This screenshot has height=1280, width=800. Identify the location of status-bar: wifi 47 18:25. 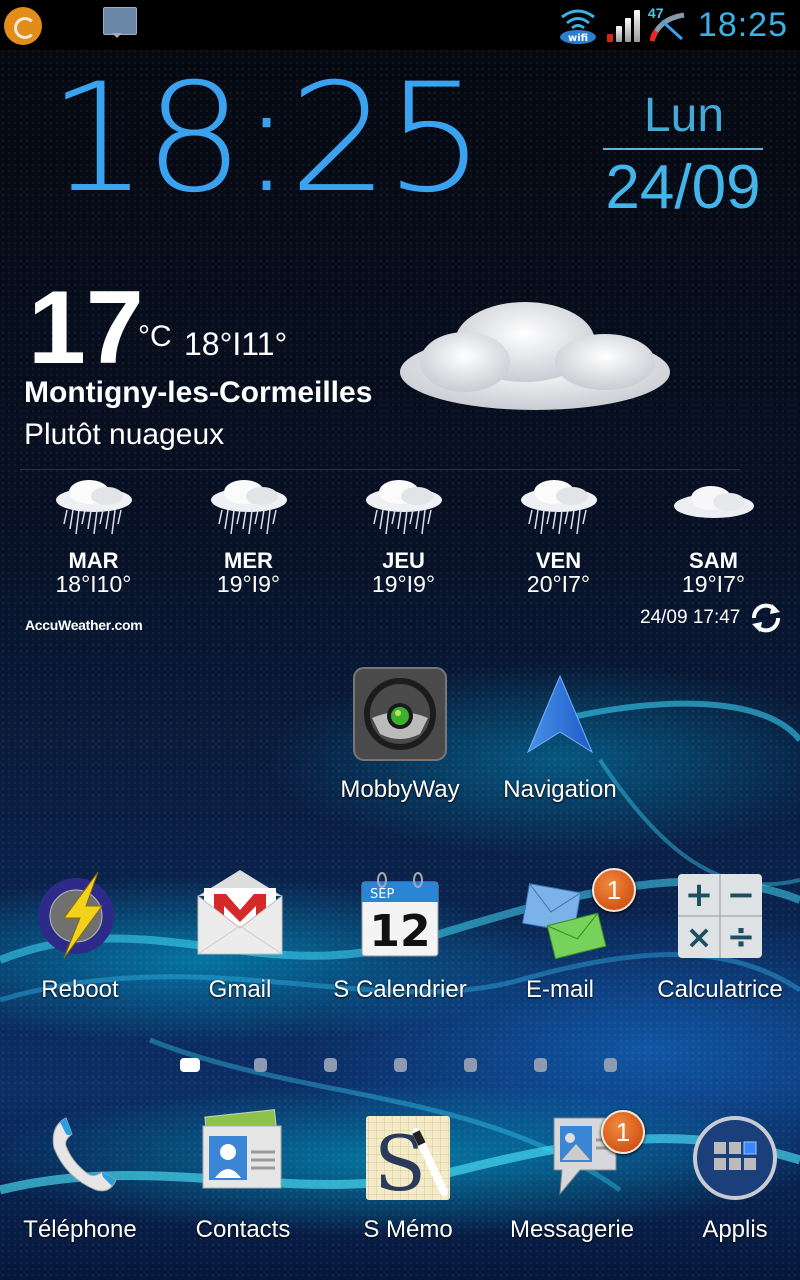
(400, 25).